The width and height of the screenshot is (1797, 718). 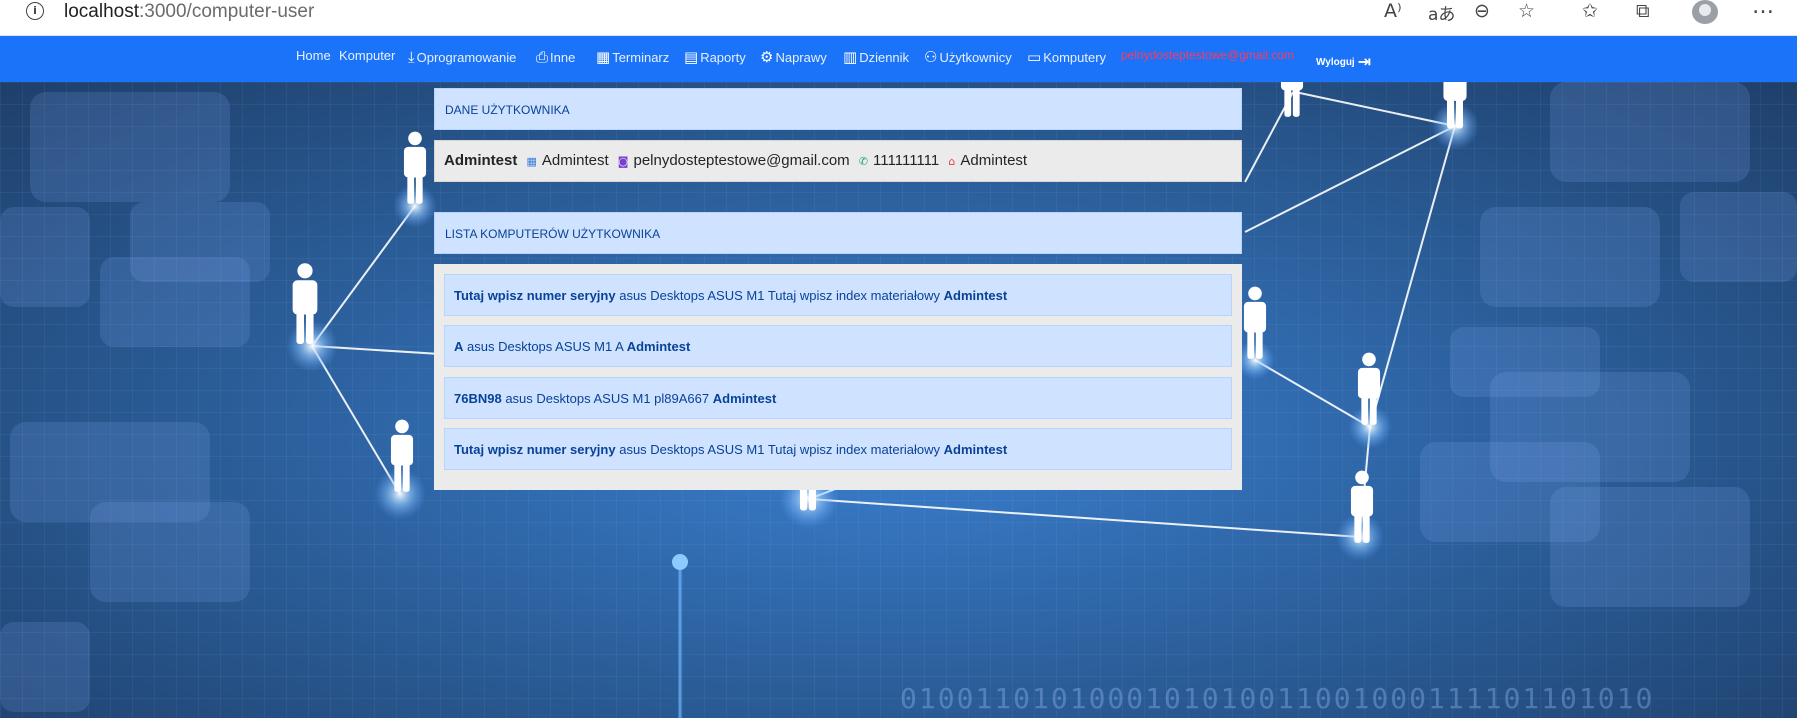 What do you see at coordinates (838, 109) in the screenshot?
I see `user-data-header: DANE UŻYTKOWNIKA` at bounding box center [838, 109].